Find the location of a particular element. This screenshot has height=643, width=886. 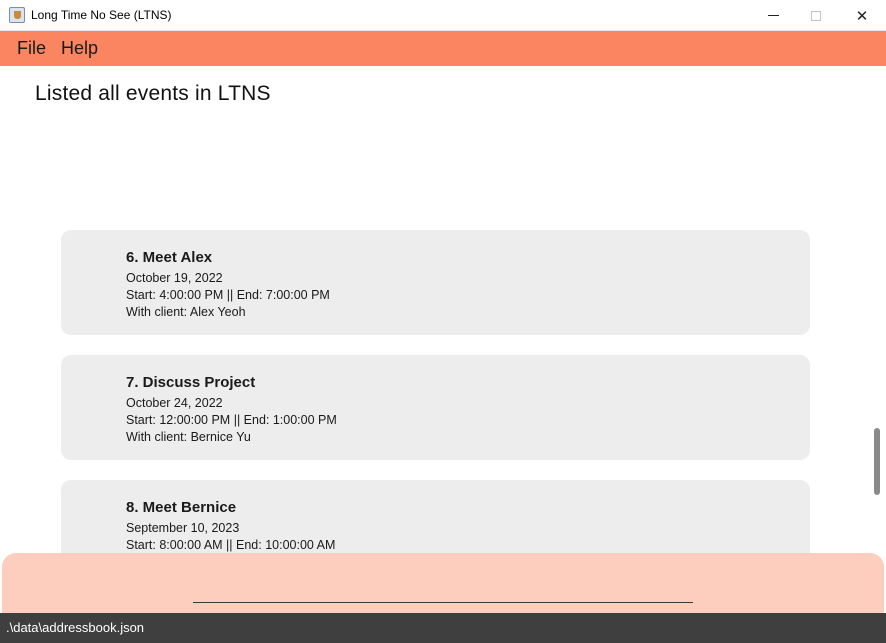

save-file-path: .\data\addressbook.json is located at coordinates (75, 627).